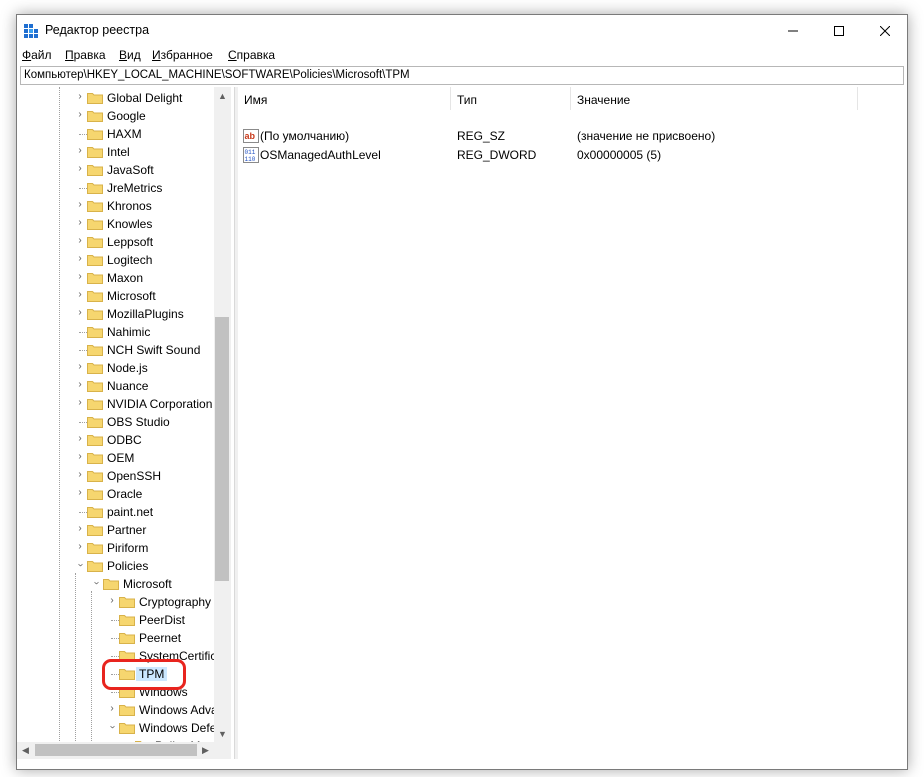 The width and height of the screenshot is (924, 777). What do you see at coordinates (118, 152) in the screenshot?
I see `tree-node-label: Intel` at bounding box center [118, 152].